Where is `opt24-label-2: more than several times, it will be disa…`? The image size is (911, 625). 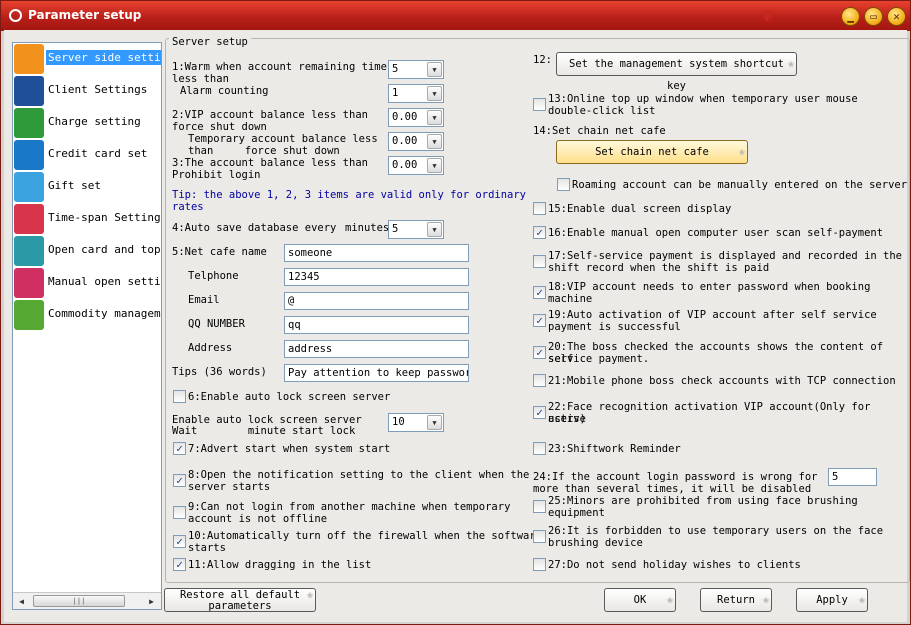
opt24-label-2: more than several times, it will be disa… is located at coordinates (672, 489).